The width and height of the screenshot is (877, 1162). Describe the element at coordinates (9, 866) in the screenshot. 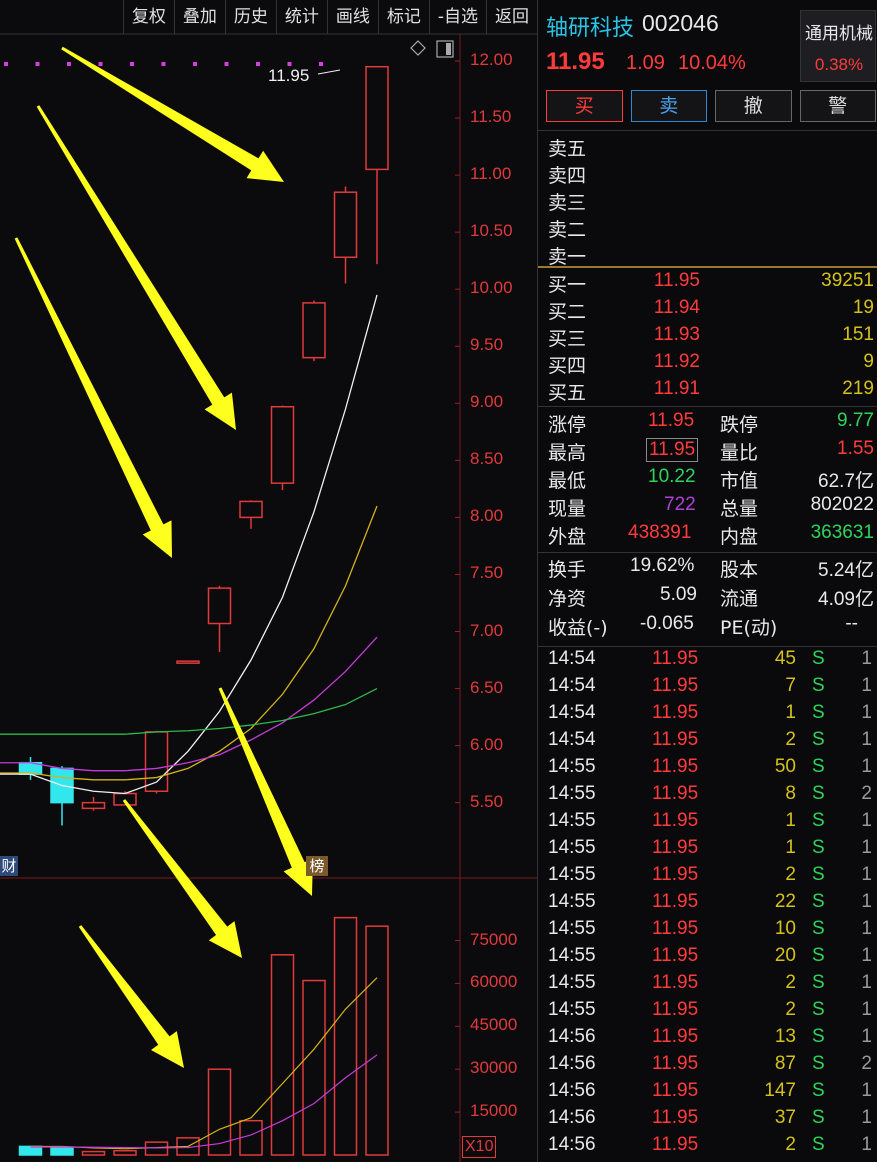

I see `event-tag-finance: 财` at that location.